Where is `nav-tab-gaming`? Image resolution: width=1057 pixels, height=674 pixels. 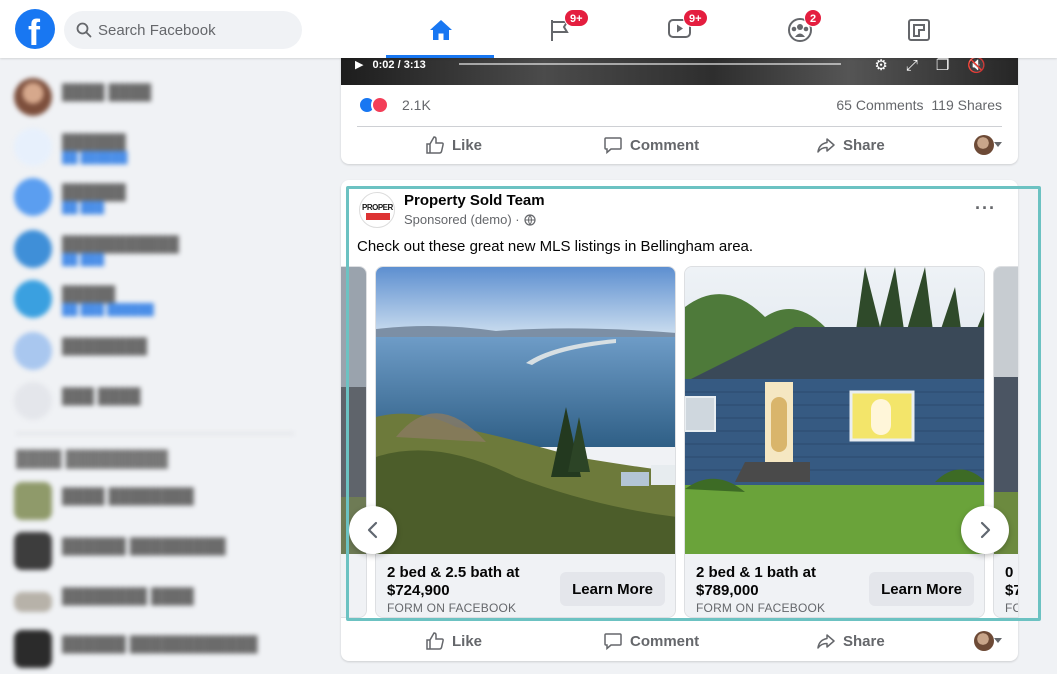 nav-tab-gaming is located at coordinates (918, 29).